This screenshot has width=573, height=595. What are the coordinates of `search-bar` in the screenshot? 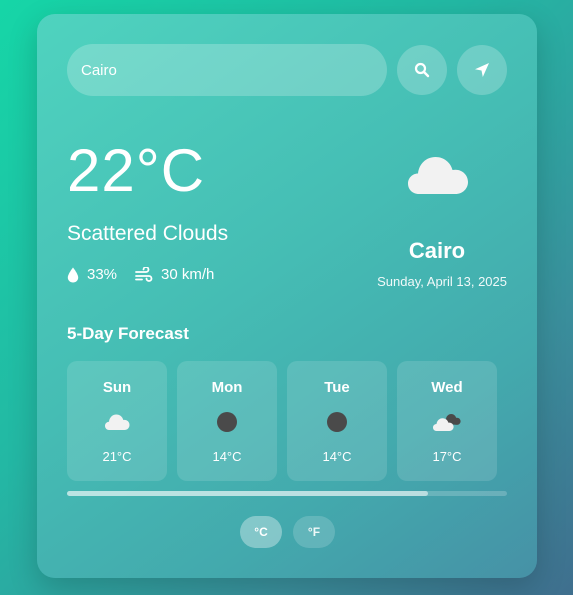 It's located at (287, 70).